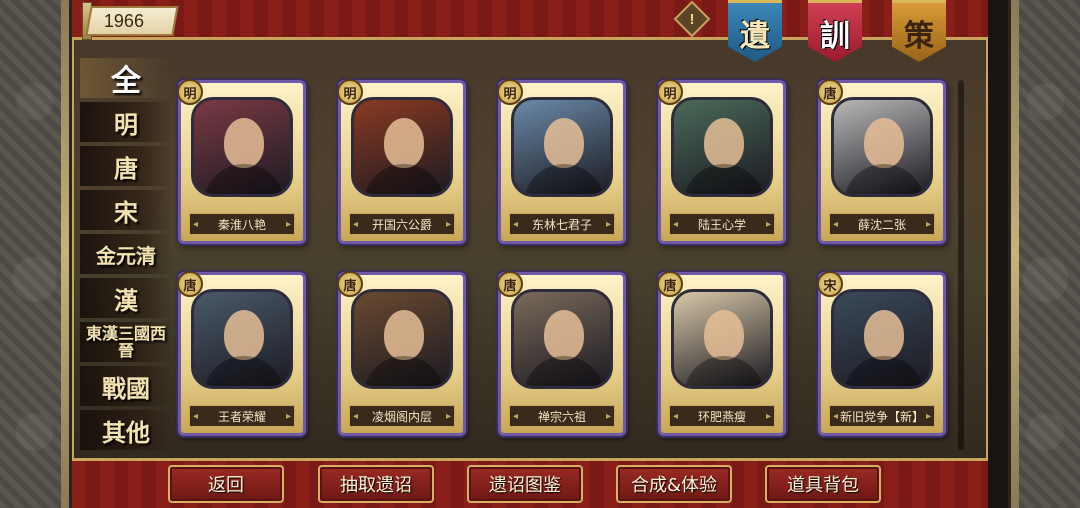 This screenshot has width=1080, height=508. I want to click on dynasty-tab-ming: 明, so click(126, 122).